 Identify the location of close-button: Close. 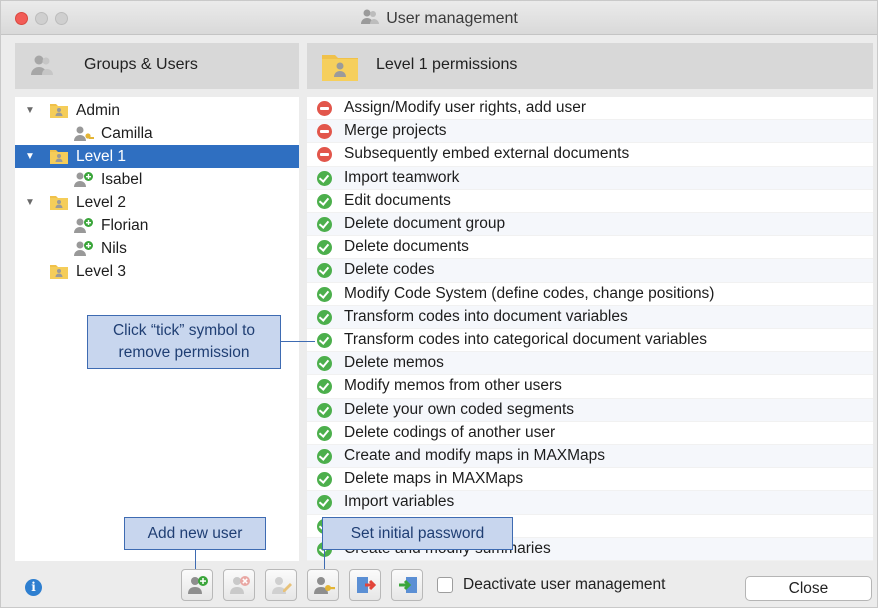
(808, 588).